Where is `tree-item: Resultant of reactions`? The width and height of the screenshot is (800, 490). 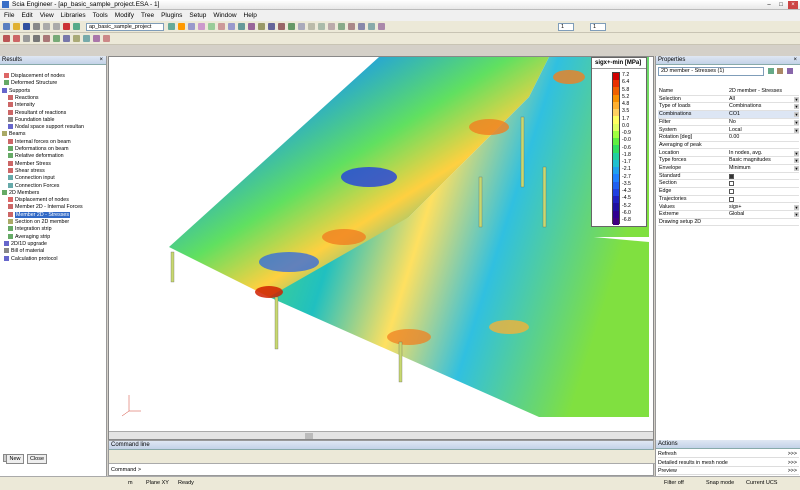
tree-item: Resultant of reactions is located at coordinates (37, 113).